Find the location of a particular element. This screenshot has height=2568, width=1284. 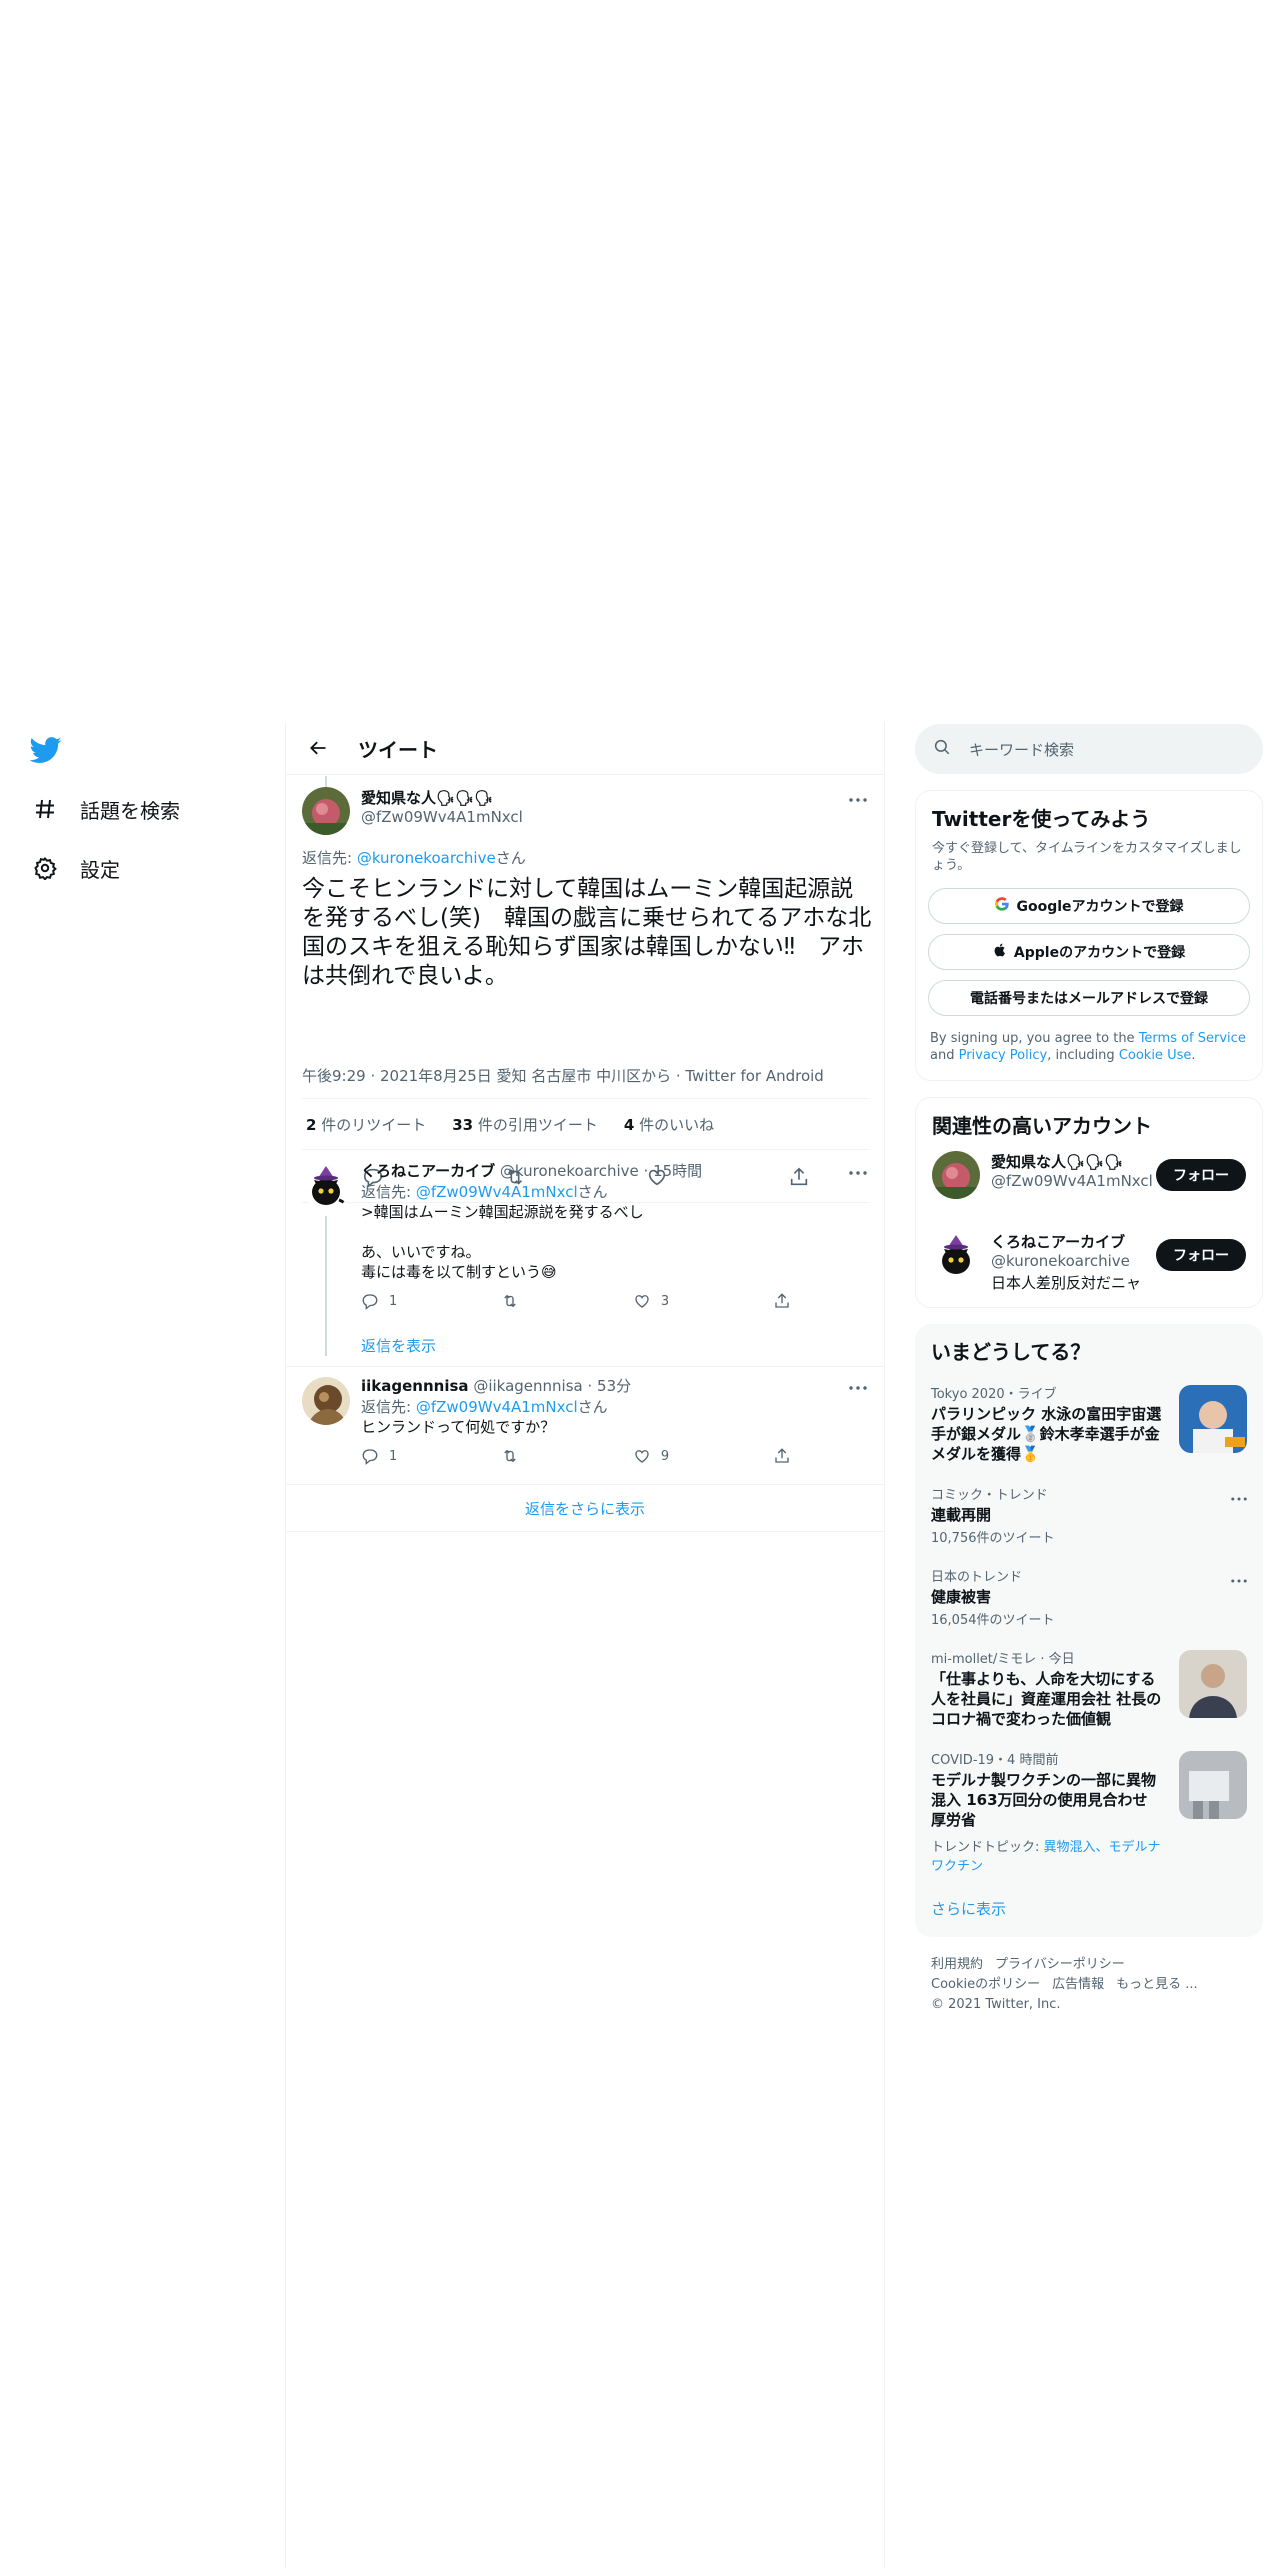

reply-context: 返信先: @kuronekoarchiveさん is located at coordinates (414, 857).